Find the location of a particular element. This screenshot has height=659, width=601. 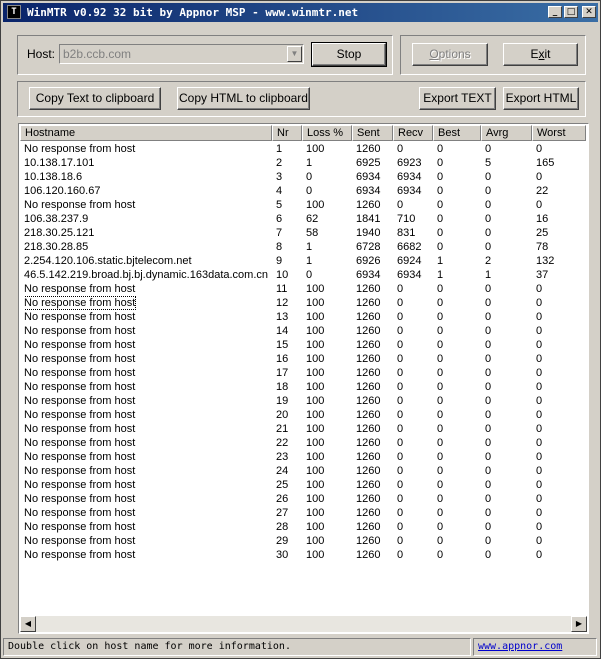

table-row: 218.30.28.85 8 1 6728 6682 0 0 78 is located at coordinates (303, 247).